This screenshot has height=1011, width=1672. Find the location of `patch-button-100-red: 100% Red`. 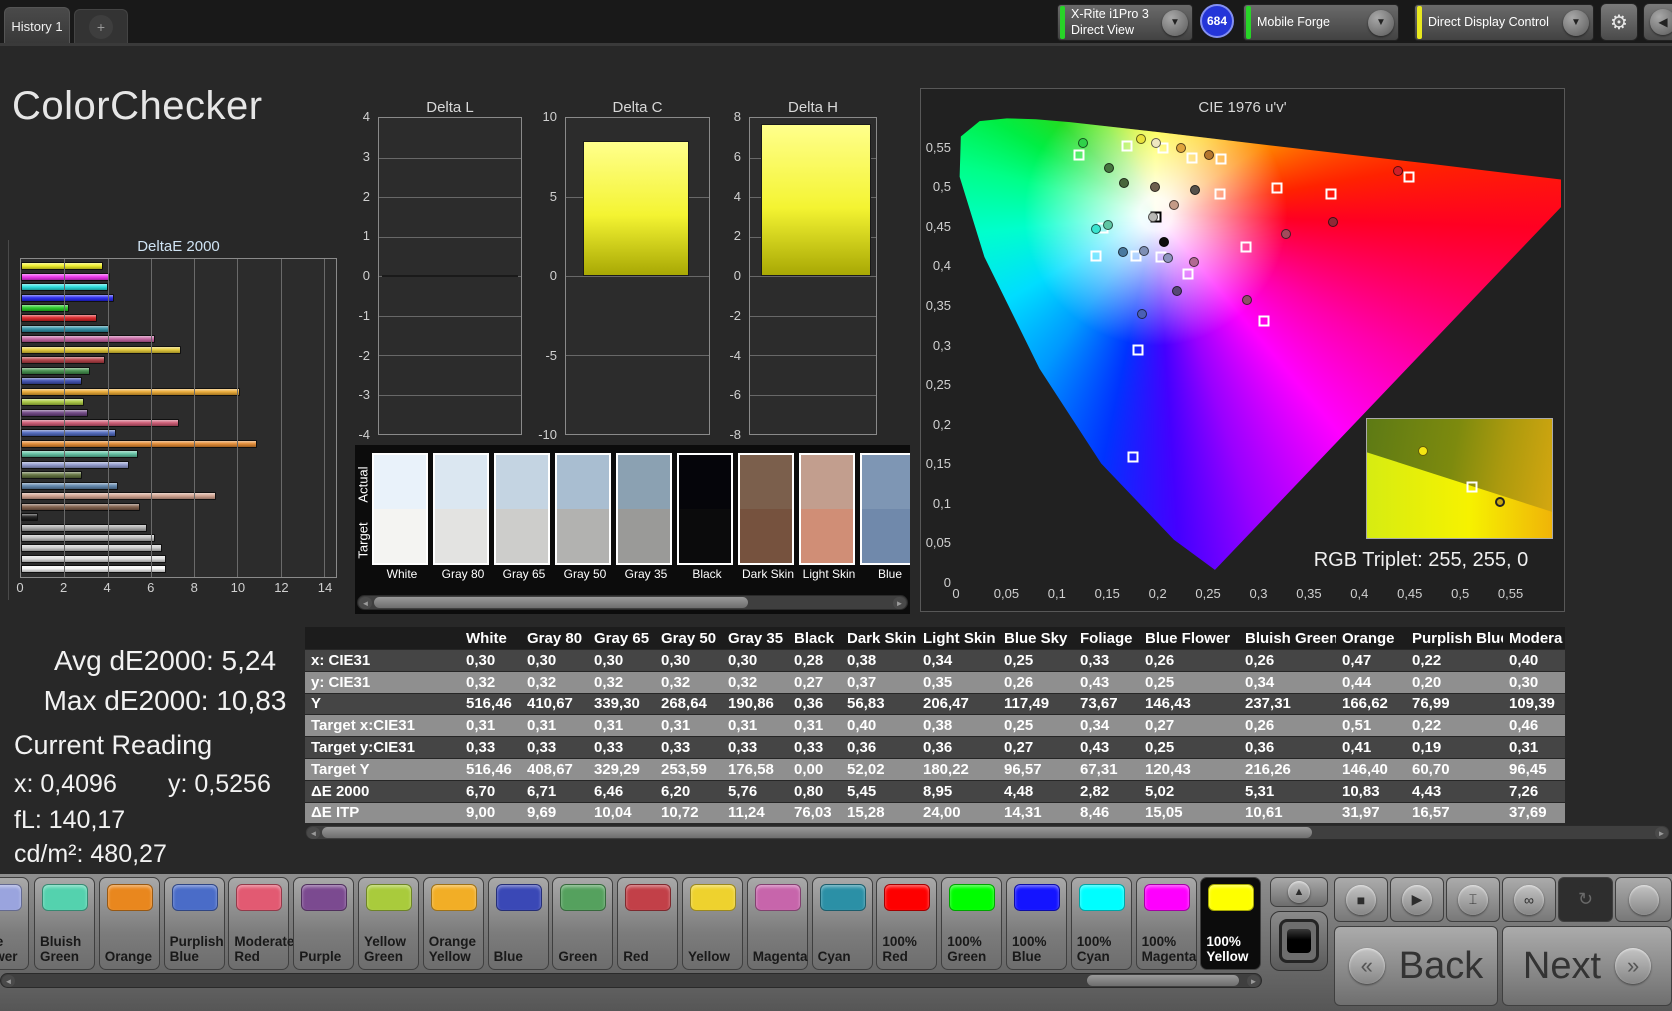

patch-button-100-red: 100% Red is located at coordinates (907, 923).